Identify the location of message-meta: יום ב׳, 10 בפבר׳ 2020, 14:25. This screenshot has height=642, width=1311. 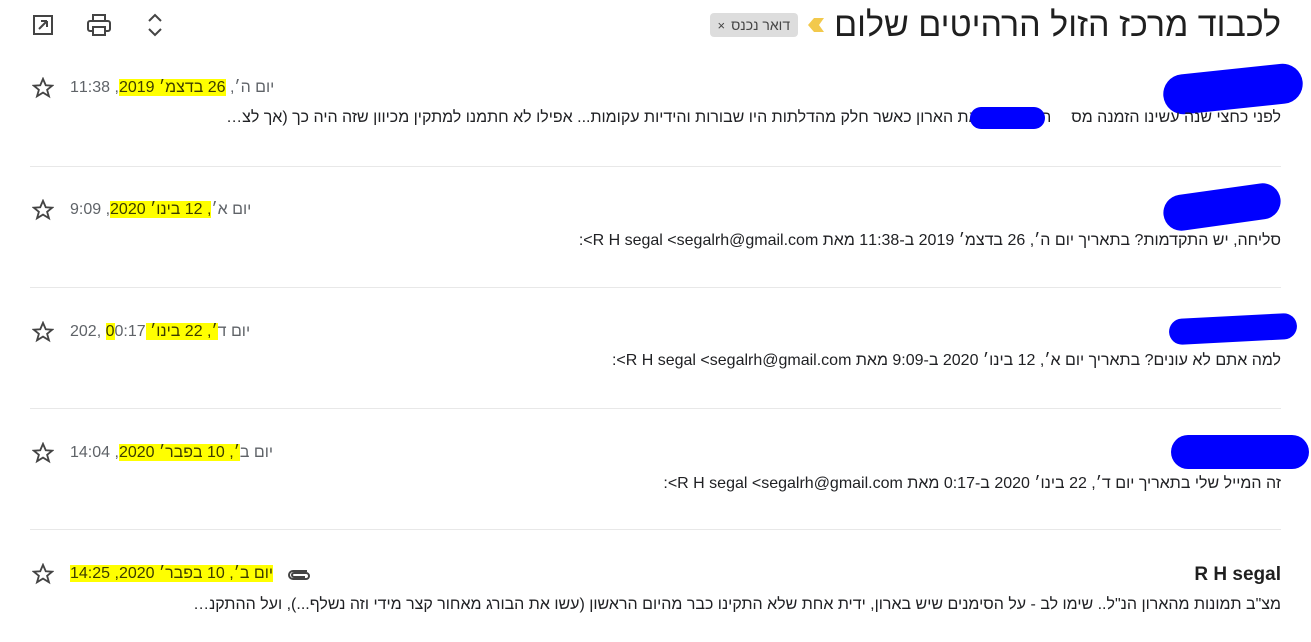
(170, 574).